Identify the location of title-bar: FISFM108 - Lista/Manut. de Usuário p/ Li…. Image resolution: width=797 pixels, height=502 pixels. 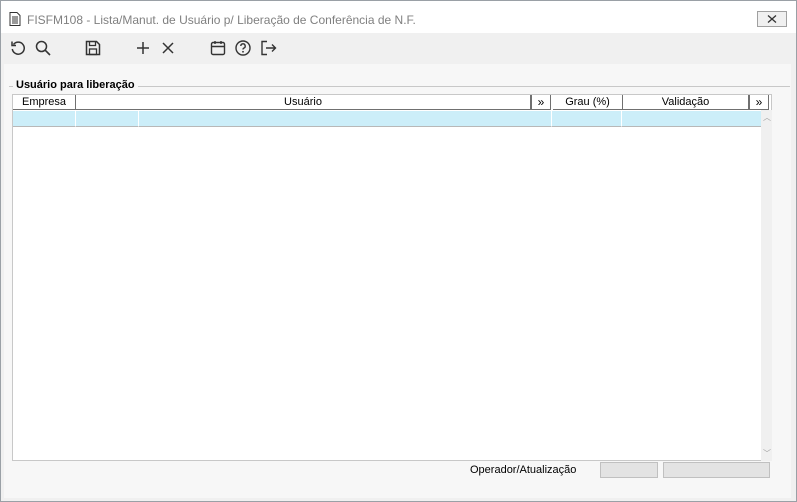
(398, 17).